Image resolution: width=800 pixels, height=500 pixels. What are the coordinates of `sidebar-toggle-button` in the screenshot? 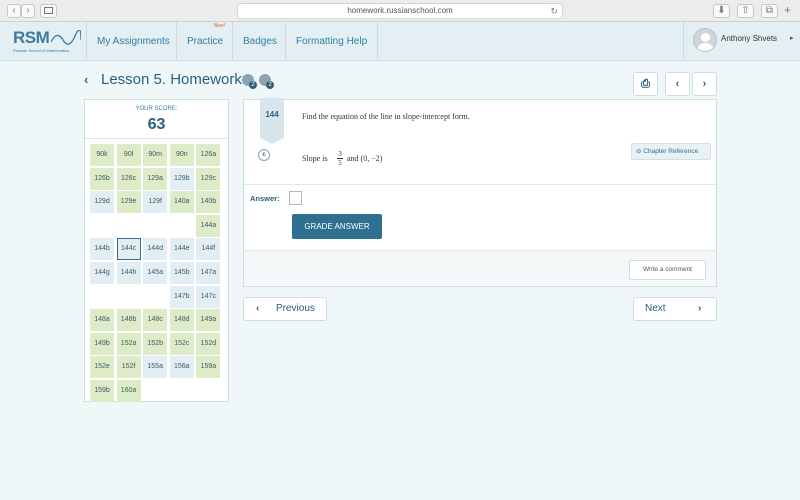 It's located at (48, 11).